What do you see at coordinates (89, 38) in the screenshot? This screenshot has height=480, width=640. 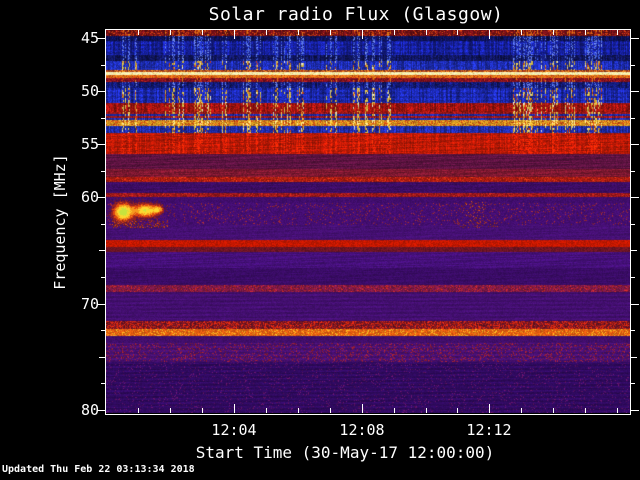 I see `y-tick-label: 45` at bounding box center [89, 38].